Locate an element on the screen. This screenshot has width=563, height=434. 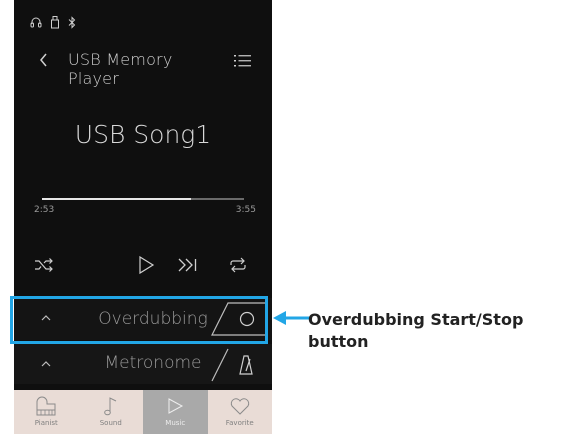
usb-icon is located at coordinates (55, 22).